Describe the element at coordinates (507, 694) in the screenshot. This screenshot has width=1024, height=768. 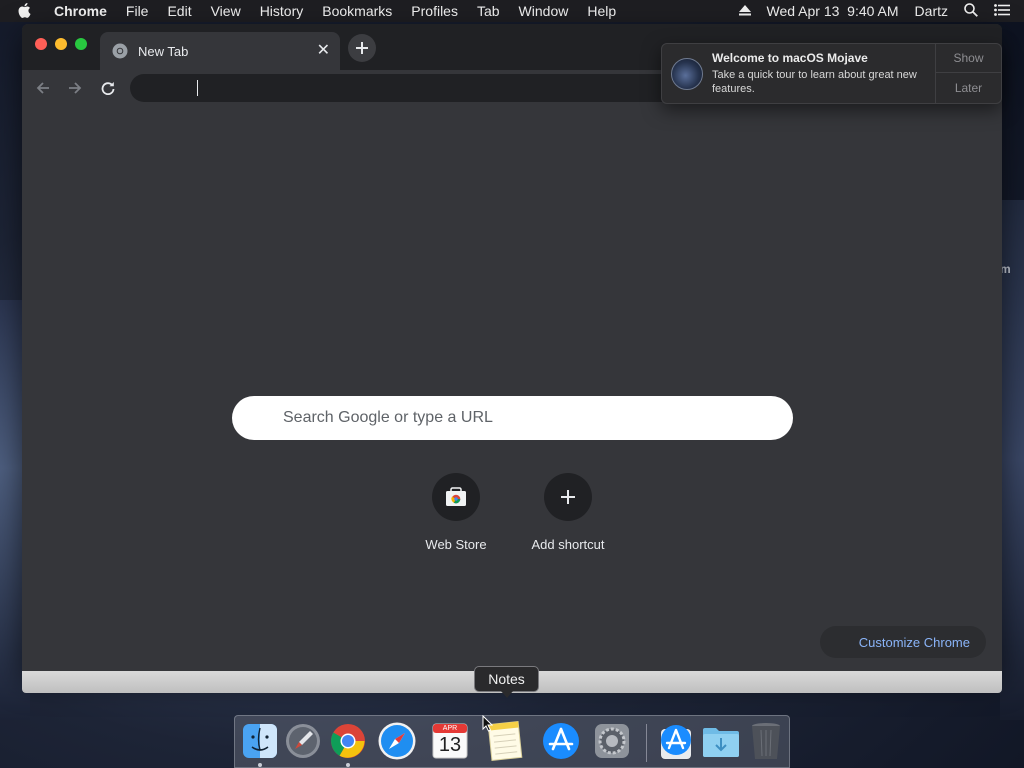
I see `dock-tooltip-arrow` at that location.